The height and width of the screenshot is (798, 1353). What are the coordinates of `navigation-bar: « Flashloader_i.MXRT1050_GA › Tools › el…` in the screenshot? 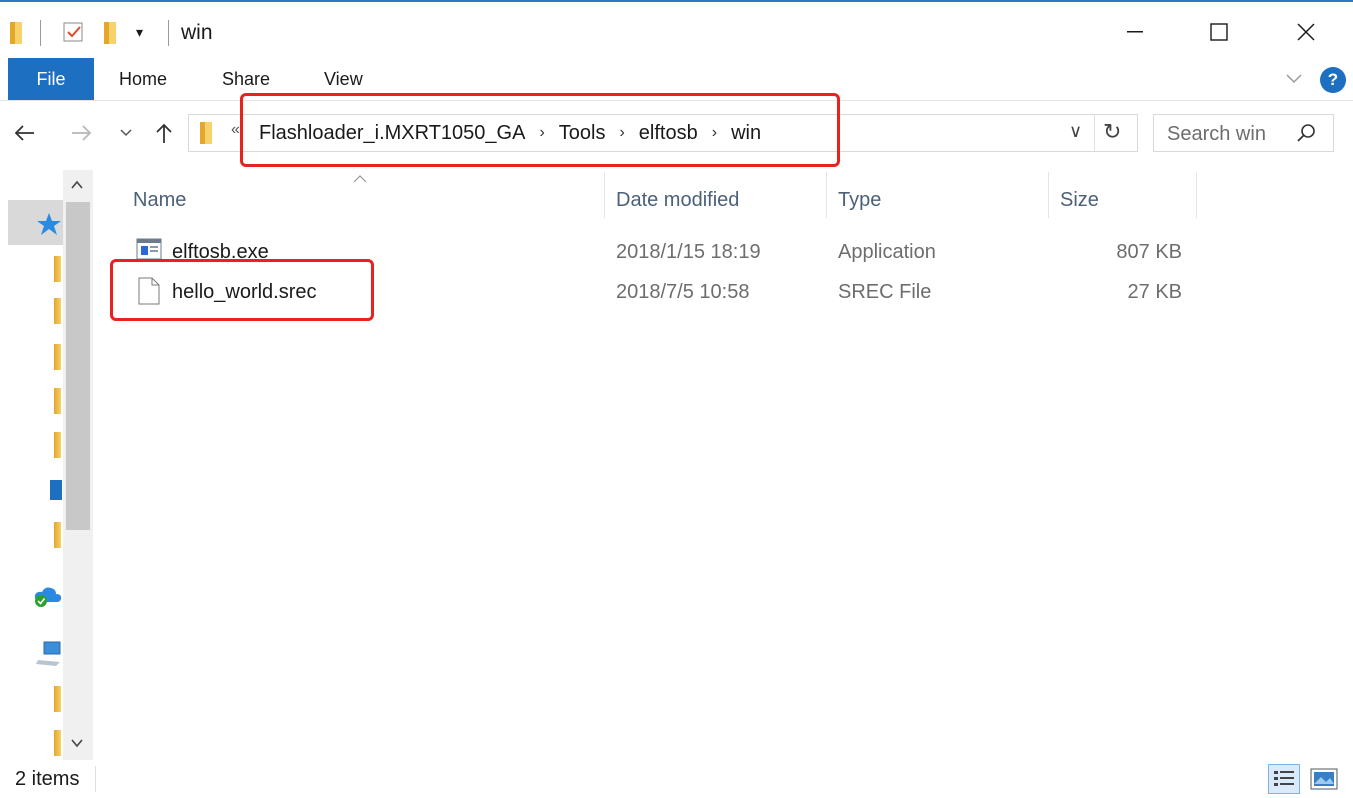 It's located at (676, 130).